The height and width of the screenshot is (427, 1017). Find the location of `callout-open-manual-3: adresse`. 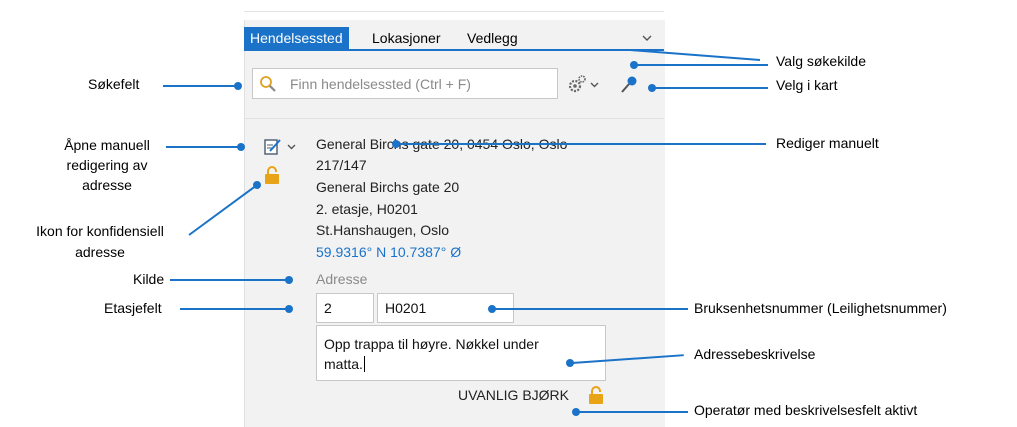

callout-open-manual-3: adresse is located at coordinates (107, 185).